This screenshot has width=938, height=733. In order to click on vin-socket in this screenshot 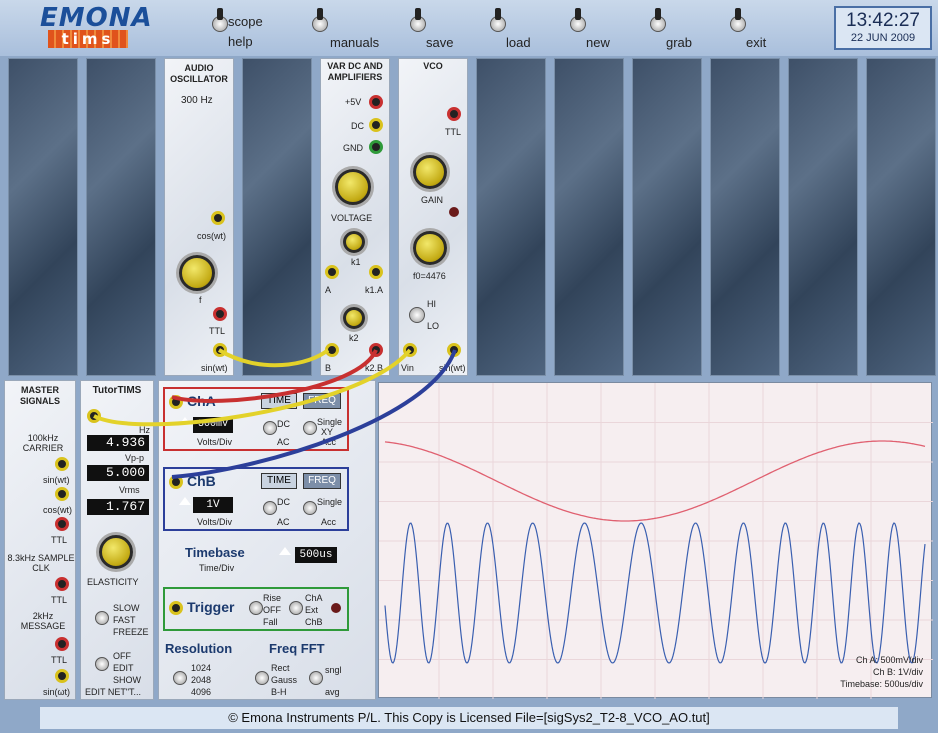, I will do `click(410, 350)`.